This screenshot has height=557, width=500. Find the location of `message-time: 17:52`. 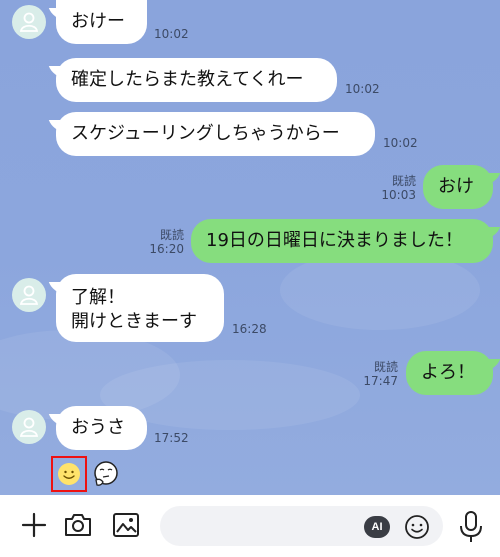

message-time: 17:52 is located at coordinates (171, 438).